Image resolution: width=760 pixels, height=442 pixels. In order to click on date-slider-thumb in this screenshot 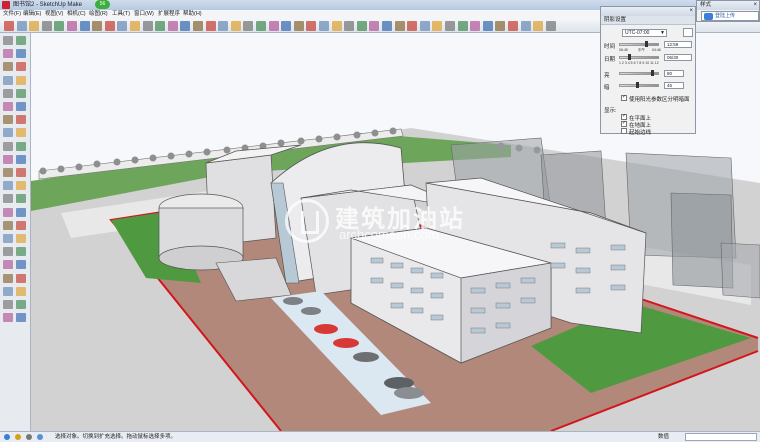, I will do `click(629, 57)`.